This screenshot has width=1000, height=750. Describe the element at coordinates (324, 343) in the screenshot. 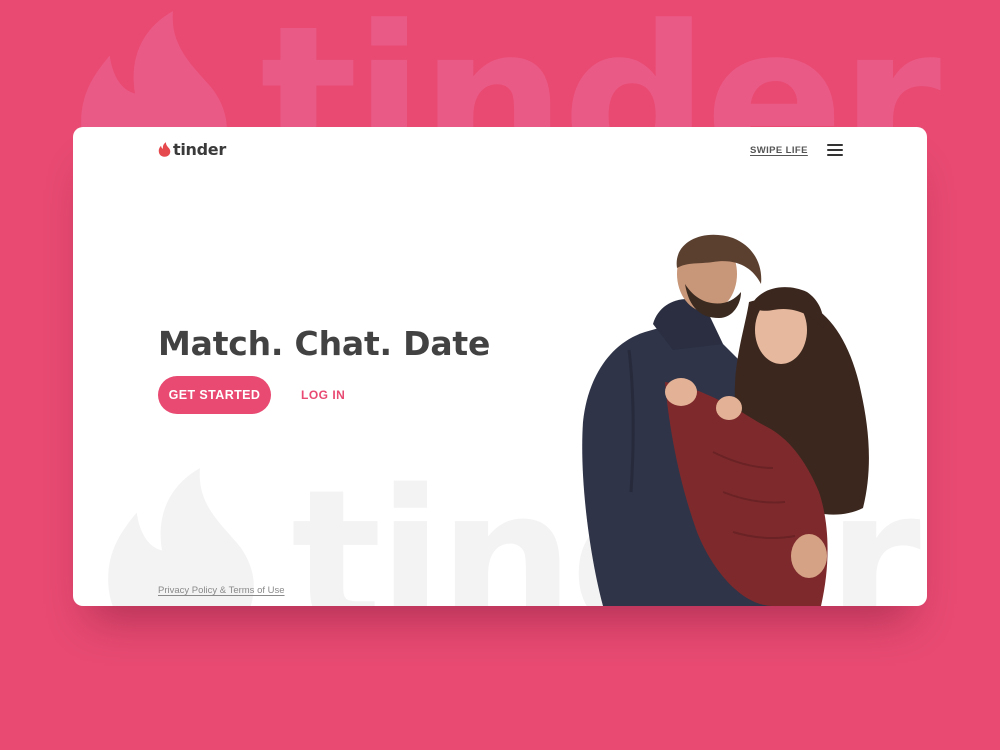

I see `hero-title: Match. Chat. Date` at that location.